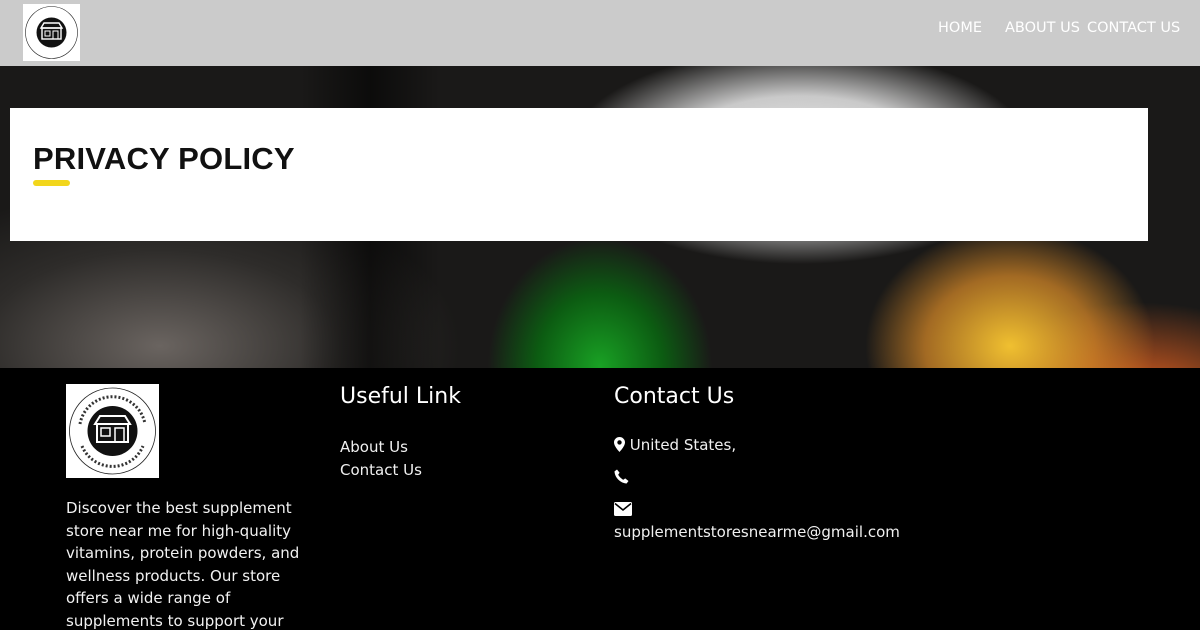  I want to click on title-underline, so click(51, 183).